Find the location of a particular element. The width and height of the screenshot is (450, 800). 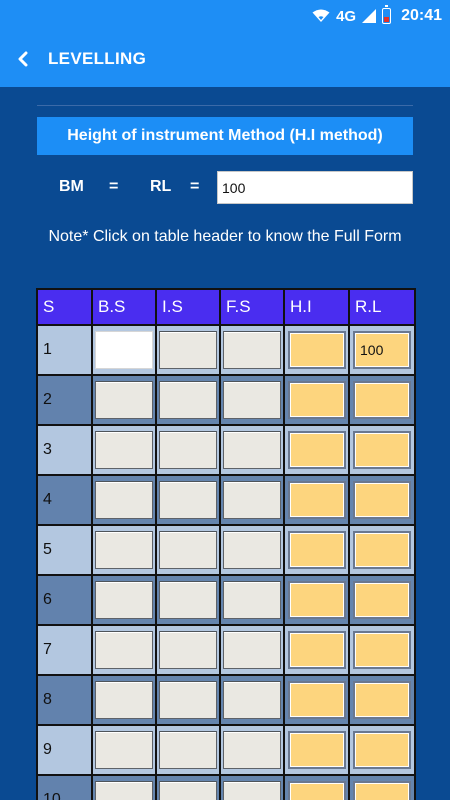

method-banner: Height of instrument Method (H.I method) is located at coordinates (225, 136).